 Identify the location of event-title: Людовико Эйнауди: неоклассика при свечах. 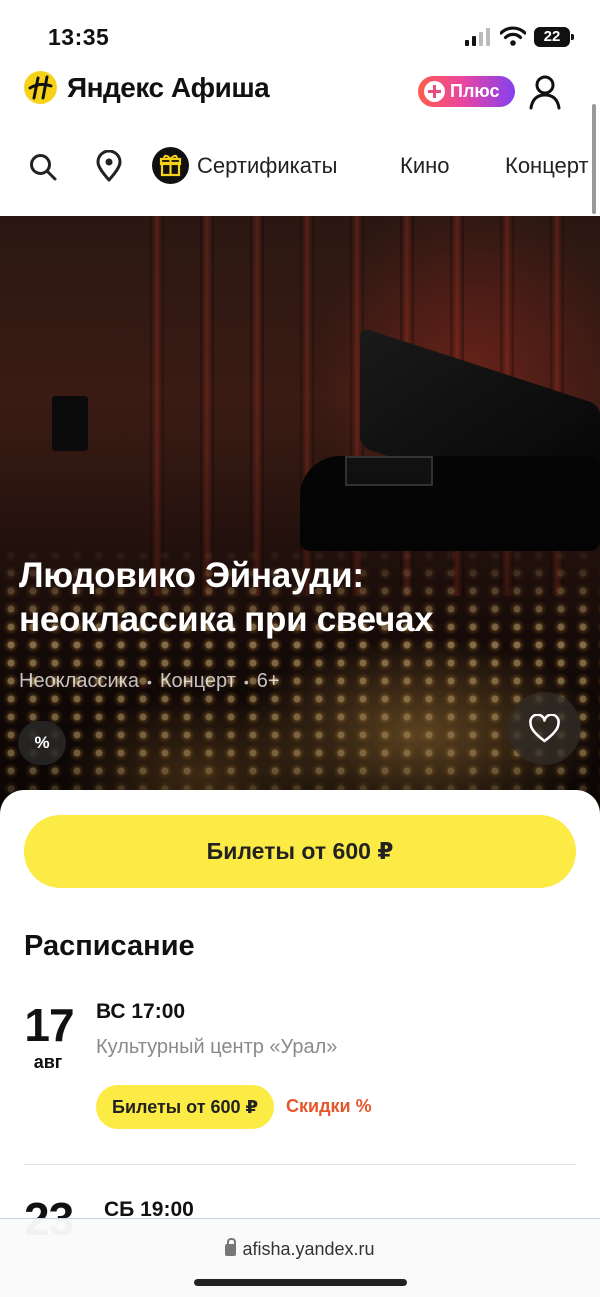
(226, 597).